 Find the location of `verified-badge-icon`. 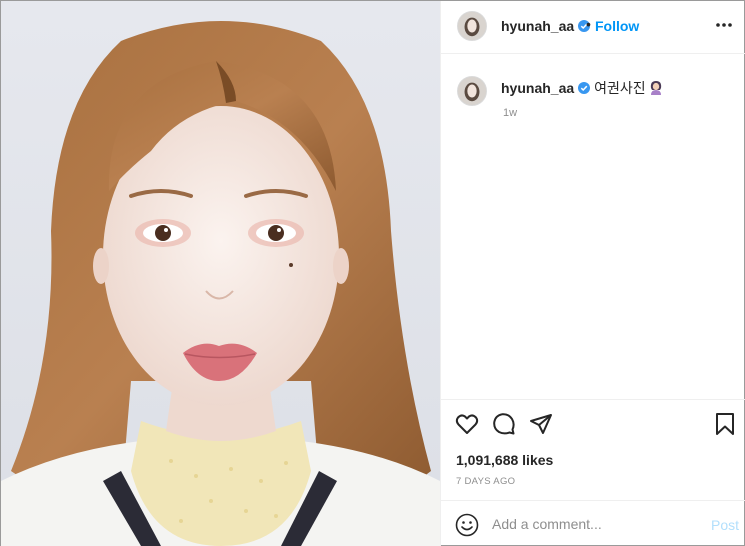

verified-badge-icon is located at coordinates (584, 88).